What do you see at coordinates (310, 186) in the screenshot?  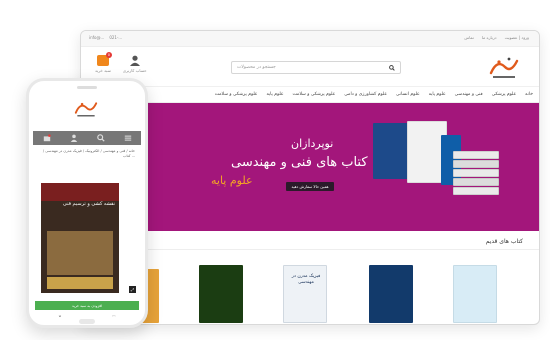 I see `banner-cta-button: همین حالا سفارش دهید` at bounding box center [310, 186].